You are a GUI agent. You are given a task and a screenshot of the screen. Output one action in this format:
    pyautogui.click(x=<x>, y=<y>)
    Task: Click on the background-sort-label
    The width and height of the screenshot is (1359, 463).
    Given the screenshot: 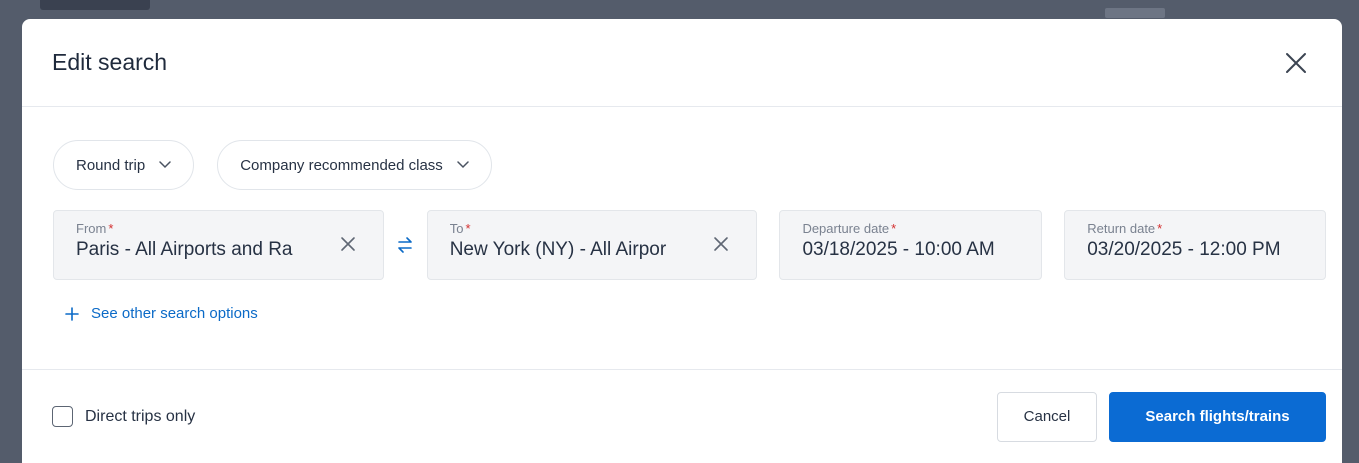 What is the action you would take?
    pyautogui.click(x=1135, y=13)
    